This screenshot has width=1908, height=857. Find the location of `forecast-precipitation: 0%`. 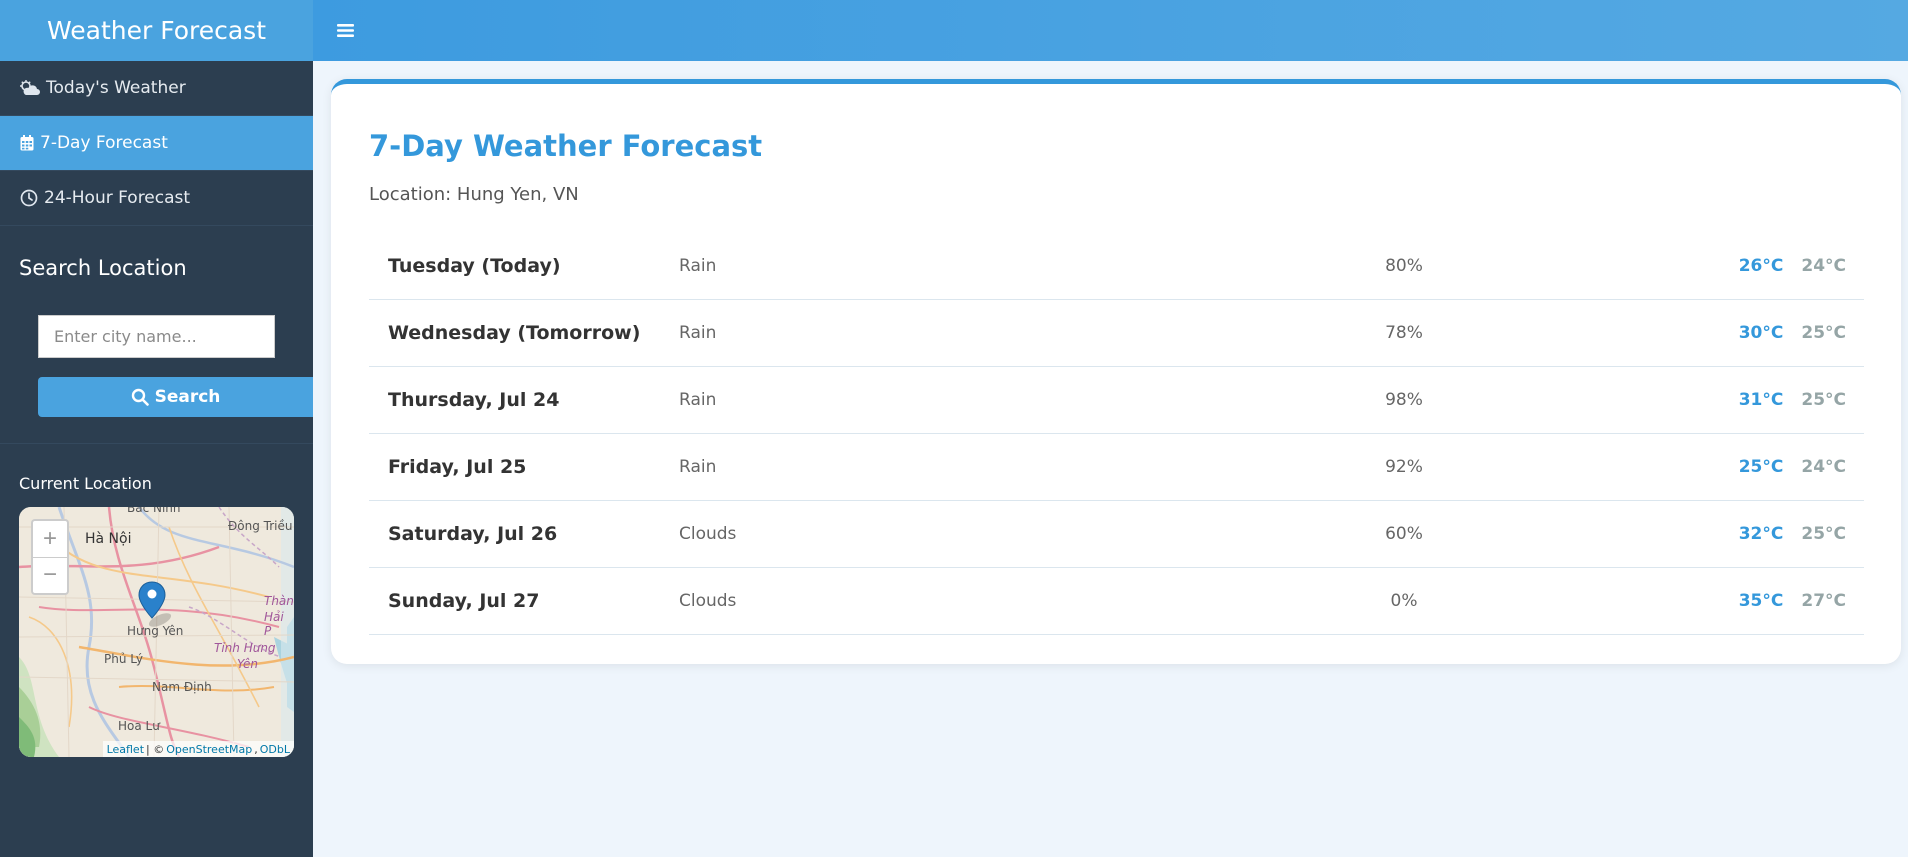

forecast-precipitation: 0% is located at coordinates (1404, 601).